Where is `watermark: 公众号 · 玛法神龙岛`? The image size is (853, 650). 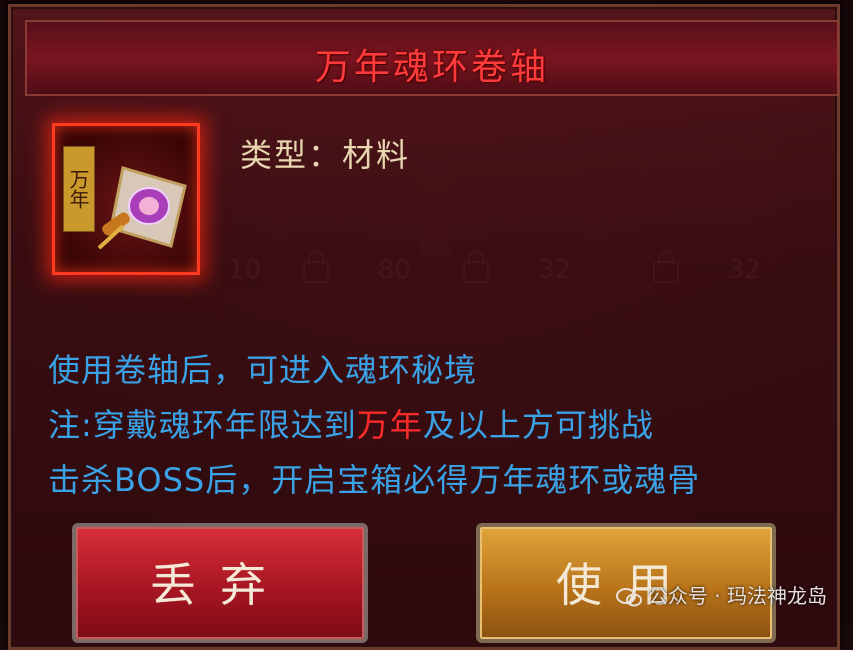 watermark: 公众号 · 玛法神龙岛 is located at coordinates (721, 594).